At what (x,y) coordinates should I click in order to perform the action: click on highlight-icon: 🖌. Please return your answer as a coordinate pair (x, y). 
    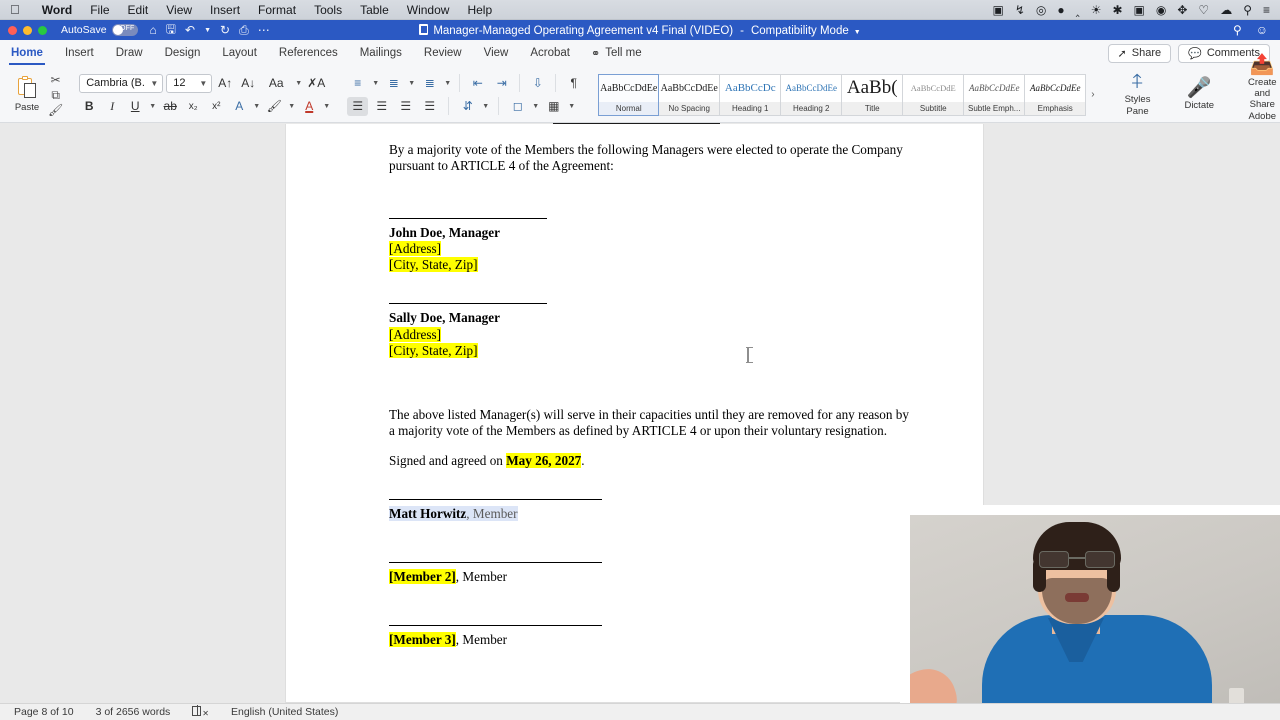
    Looking at the image, I should click on (274, 106).